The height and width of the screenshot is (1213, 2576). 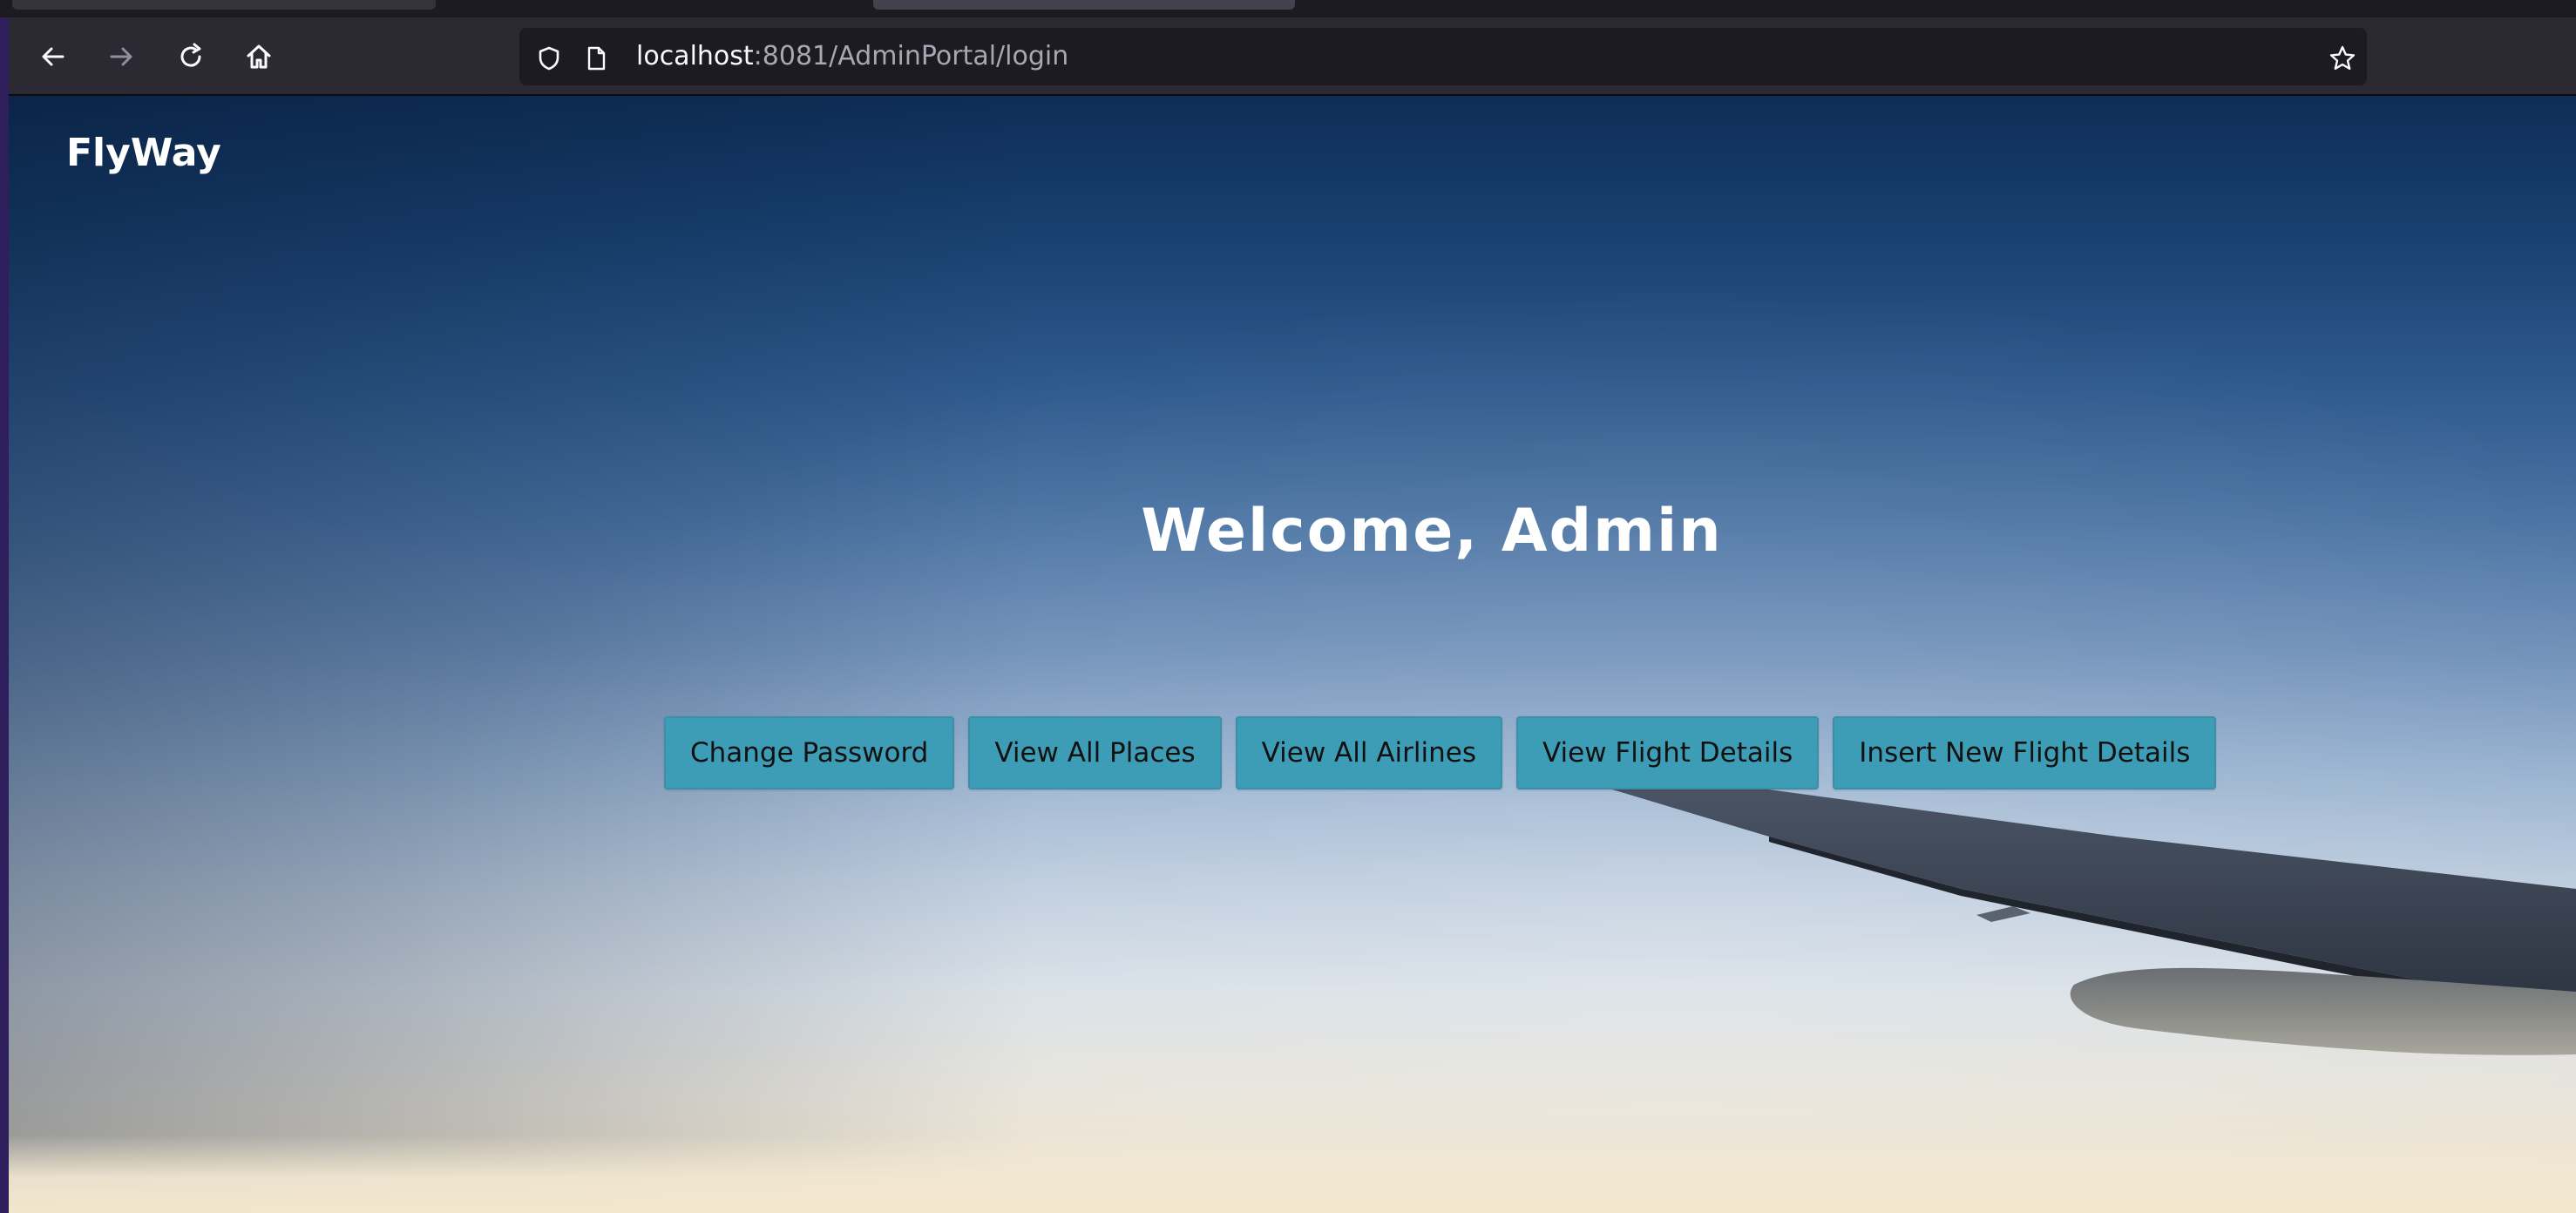 I want to click on browser-toolbar: localhost:8081/AdminPortal/login, so click(x=1288, y=56).